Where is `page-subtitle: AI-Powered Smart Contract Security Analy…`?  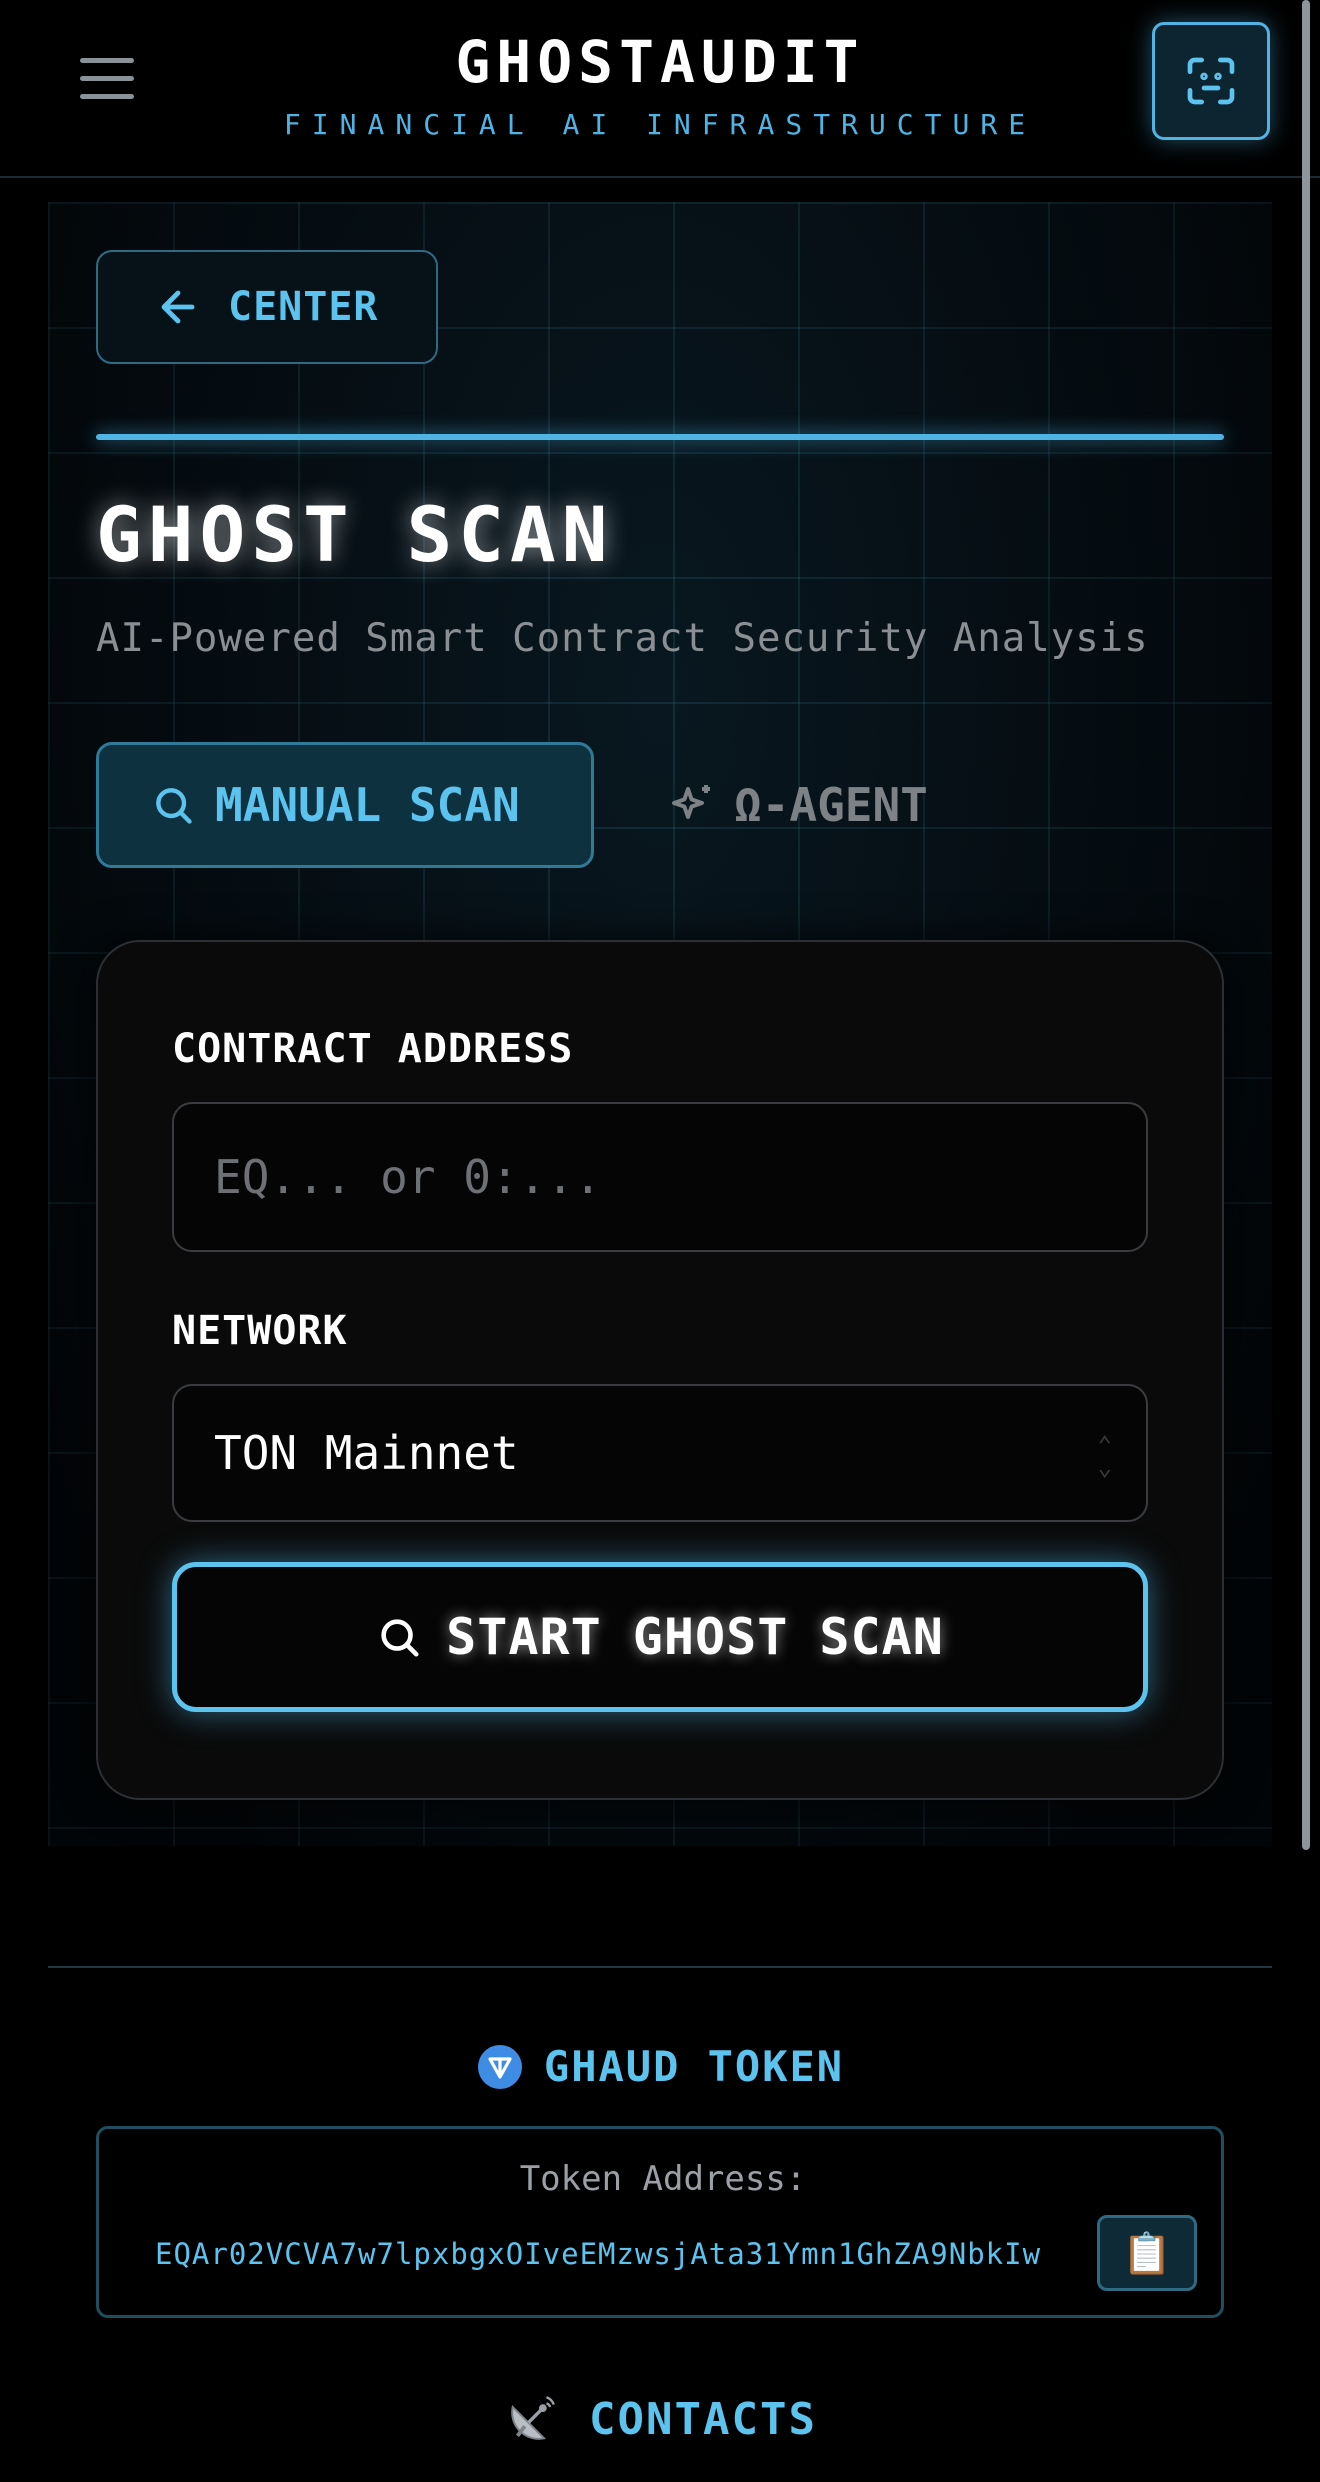
page-subtitle: AI-Powered Smart Contract Security Analy… is located at coordinates (622, 638).